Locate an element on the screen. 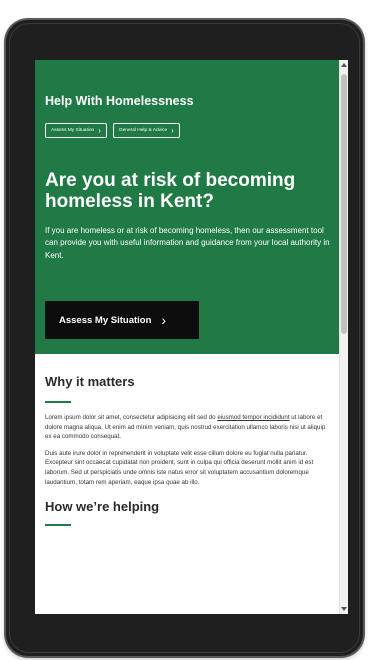 Image resolution: width=371 pixels, height=660 pixels. quick-link-assess-my-situation: Assess My Situation › is located at coordinates (76, 130).